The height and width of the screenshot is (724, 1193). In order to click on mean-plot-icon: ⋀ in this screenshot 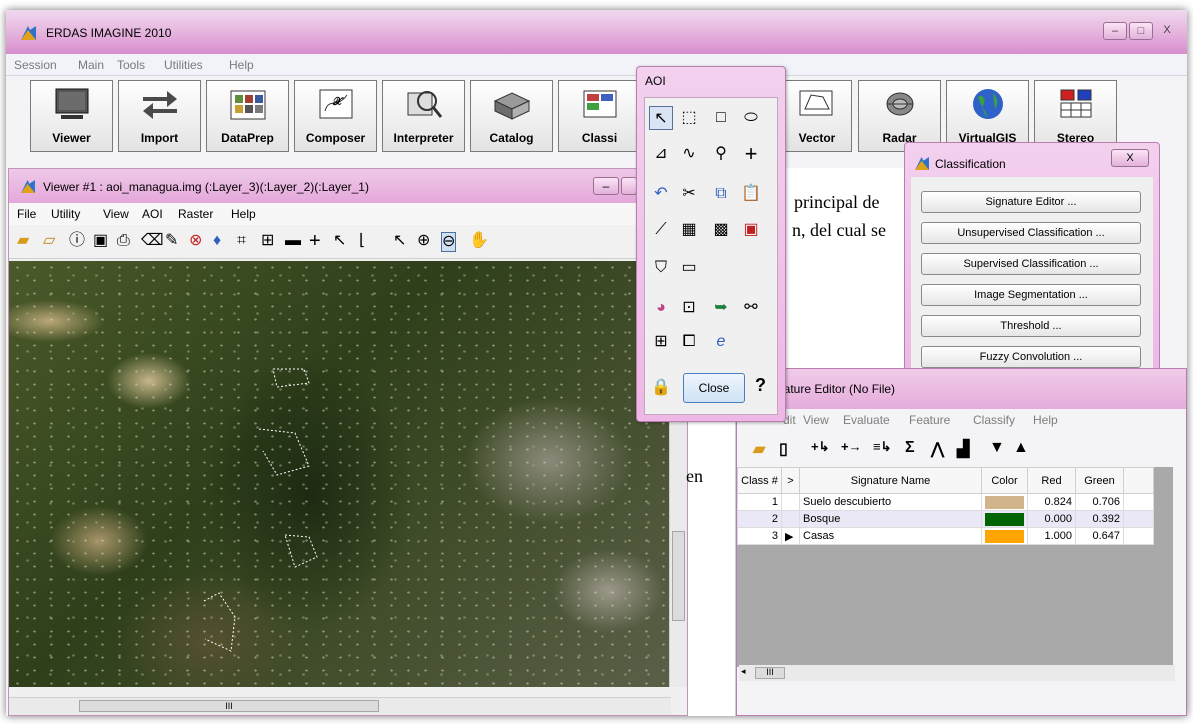, I will do `click(937, 449)`.